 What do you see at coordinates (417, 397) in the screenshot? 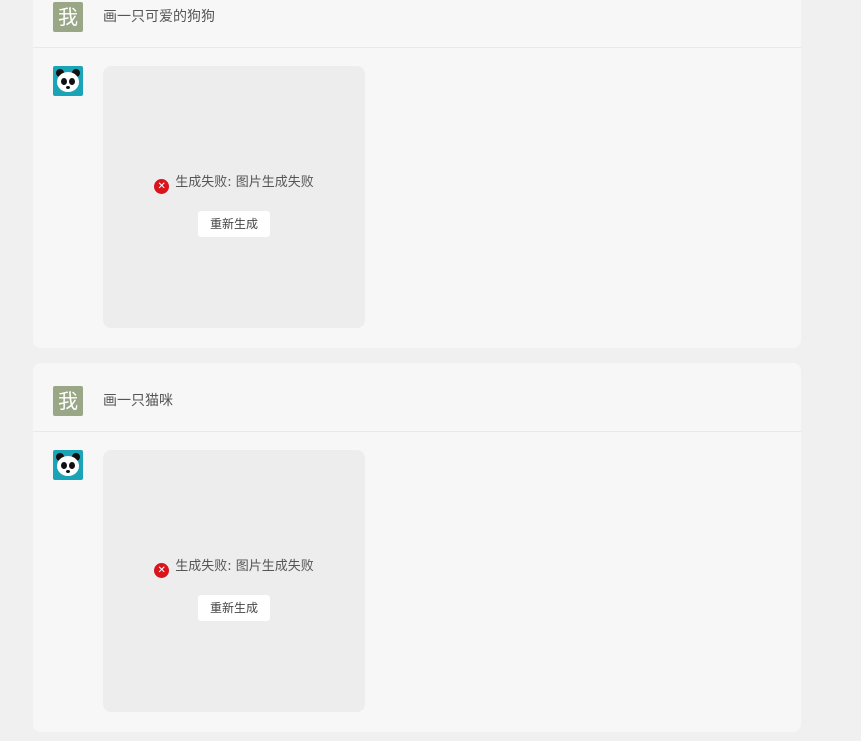
I see `user-prompt-row: 我 画一只猫咪` at bounding box center [417, 397].